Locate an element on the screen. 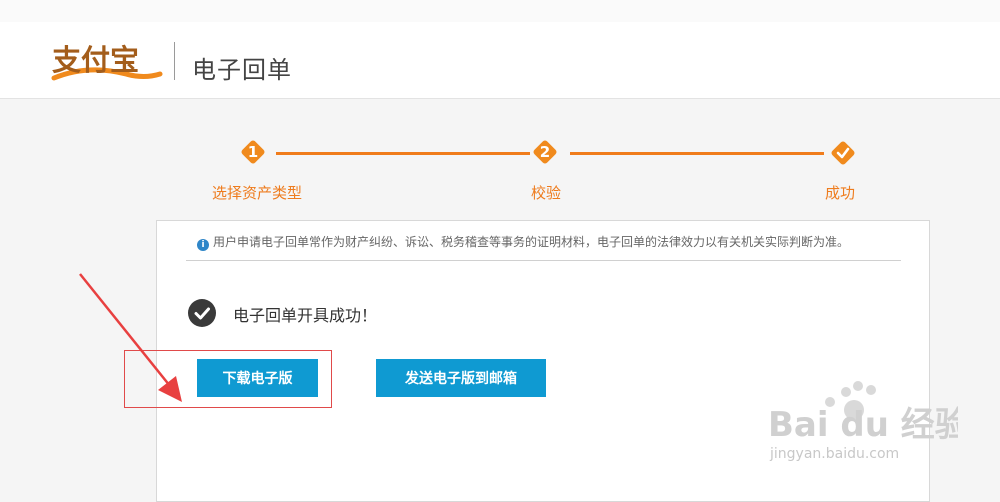 Image resolution: width=1000 pixels, height=502 pixels. info-icon: i is located at coordinates (203, 245).